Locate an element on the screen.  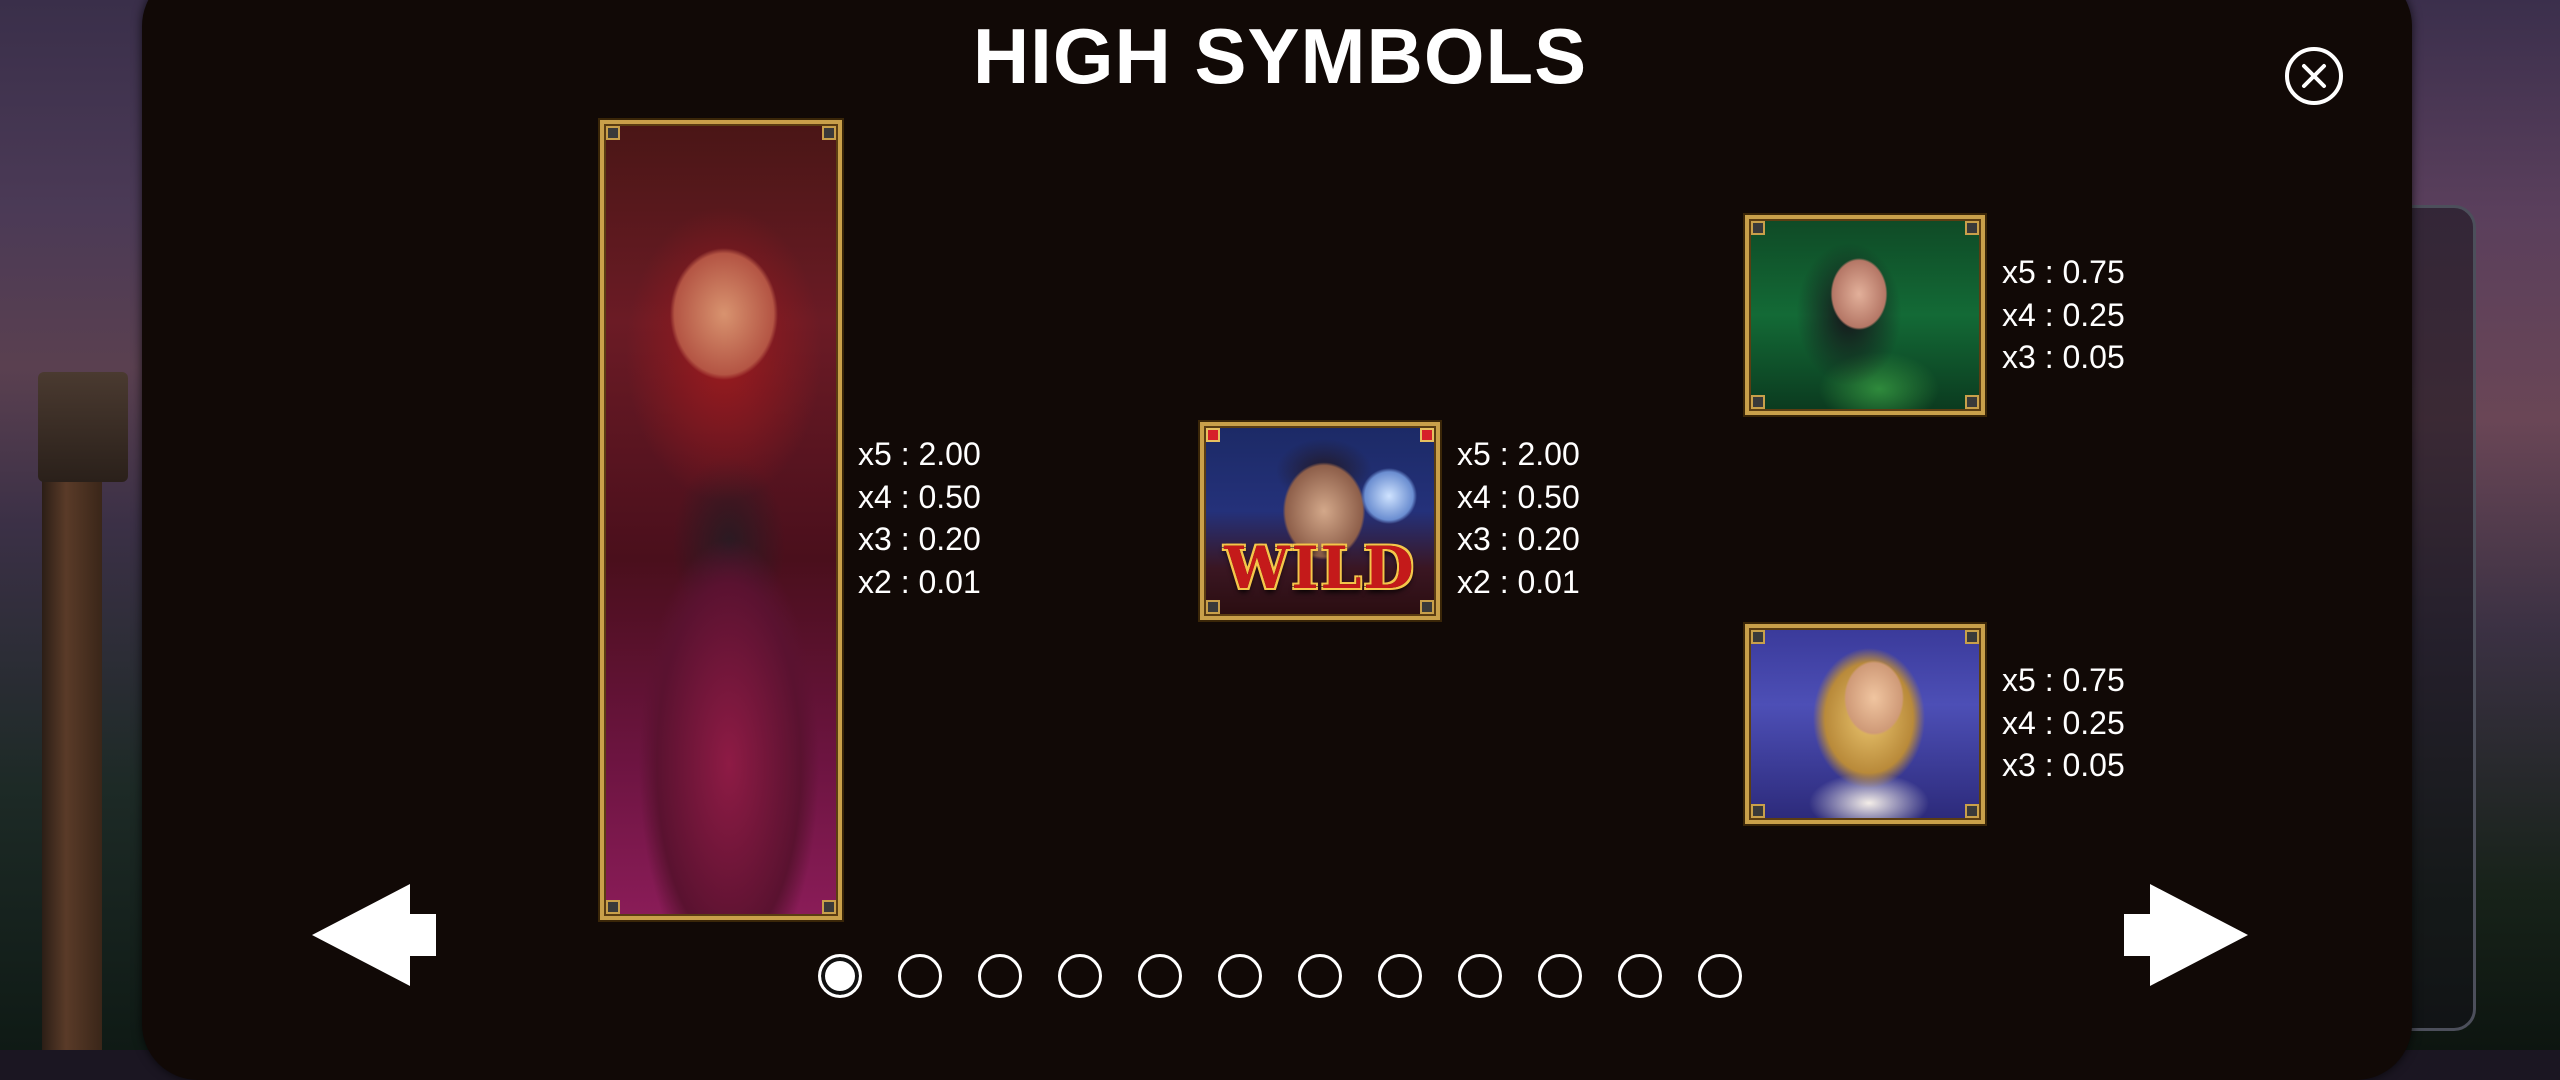
page-title: HIGH SYMBOLS is located at coordinates (1280, 56).